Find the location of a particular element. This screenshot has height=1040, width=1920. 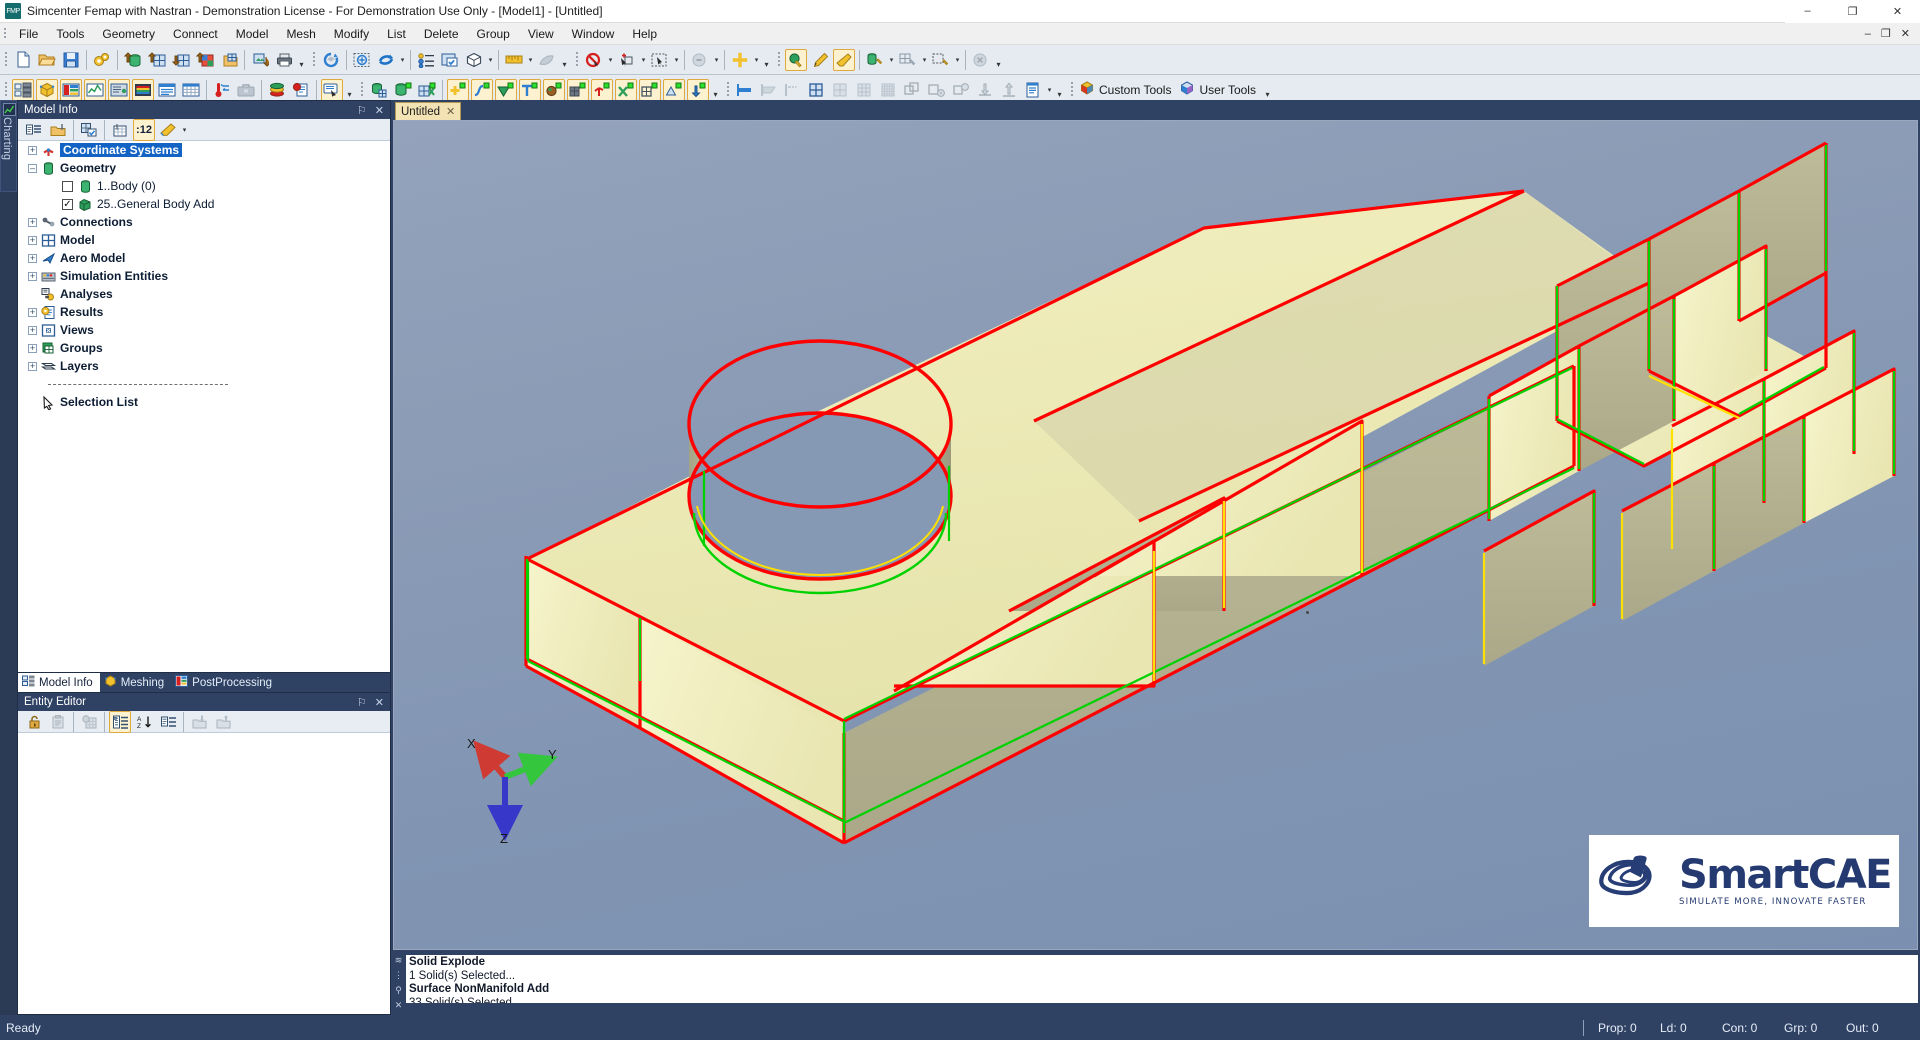

label-count-button: :12 is located at coordinates (144, 129).